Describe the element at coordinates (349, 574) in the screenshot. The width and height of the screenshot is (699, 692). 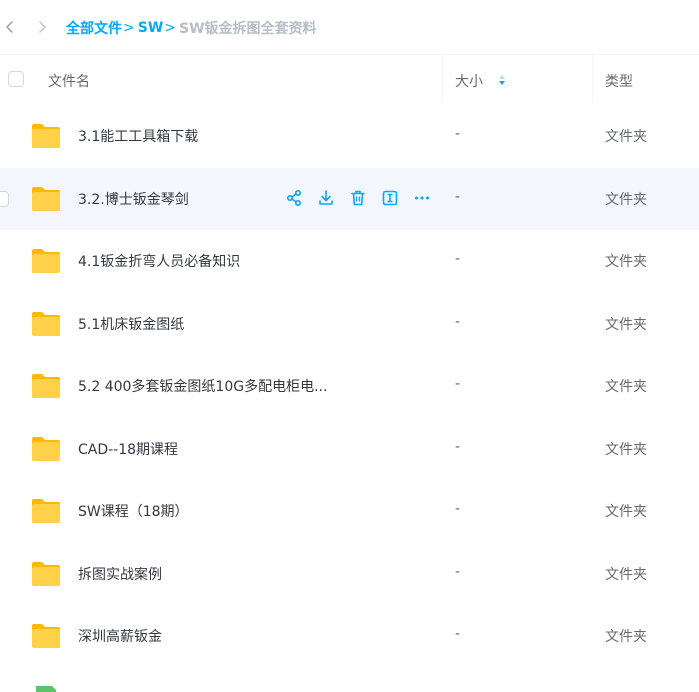
I see `table-row-8: 拆图实战案例 - 文件夹` at that location.